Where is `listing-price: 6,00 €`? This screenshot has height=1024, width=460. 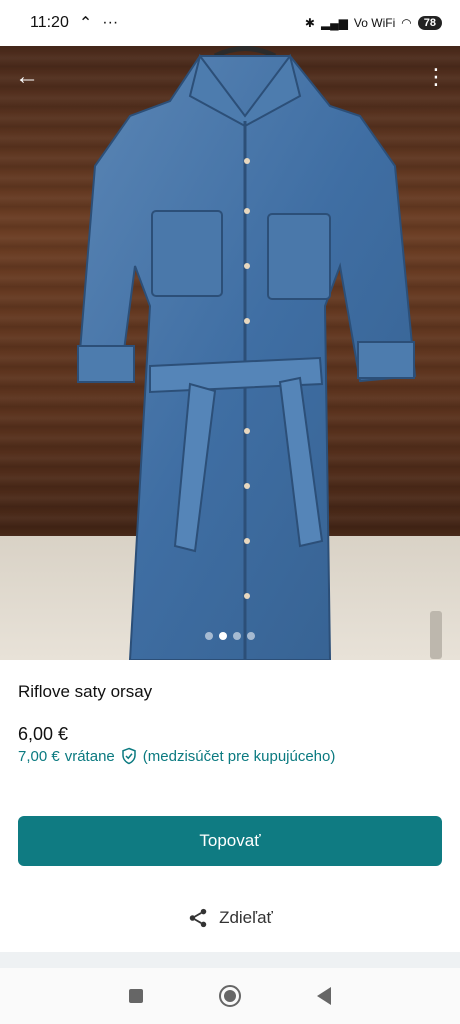
listing-price: 6,00 € is located at coordinates (43, 734).